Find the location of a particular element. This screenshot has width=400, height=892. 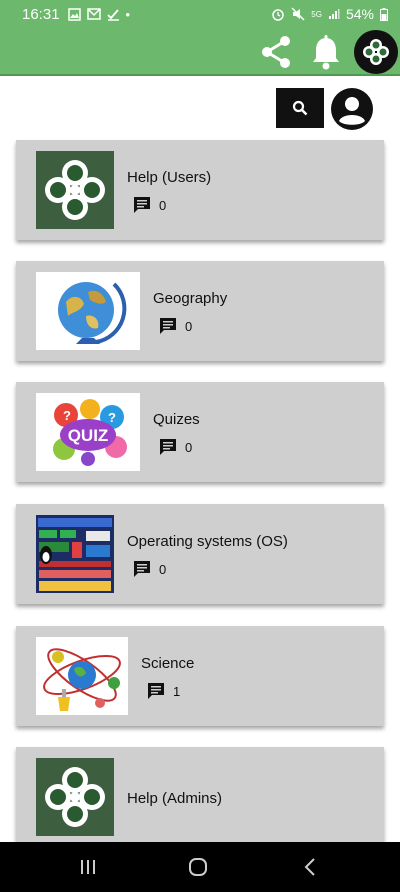

search-button is located at coordinates (300, 108).